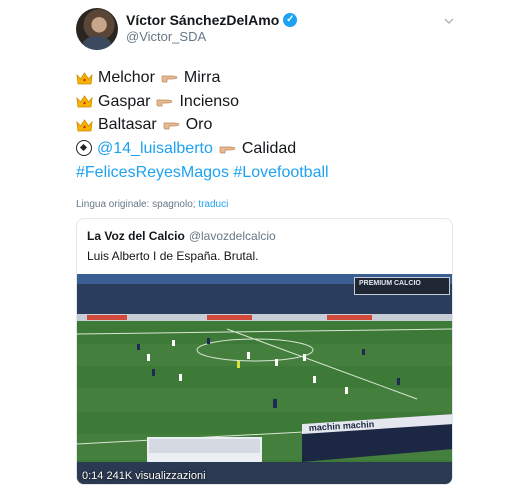 The width and height of the screenshot is (528, 485). Describe the element at coordinates (84, 148) in the screenshot. I see `soccer-ball-emoji` at that location.